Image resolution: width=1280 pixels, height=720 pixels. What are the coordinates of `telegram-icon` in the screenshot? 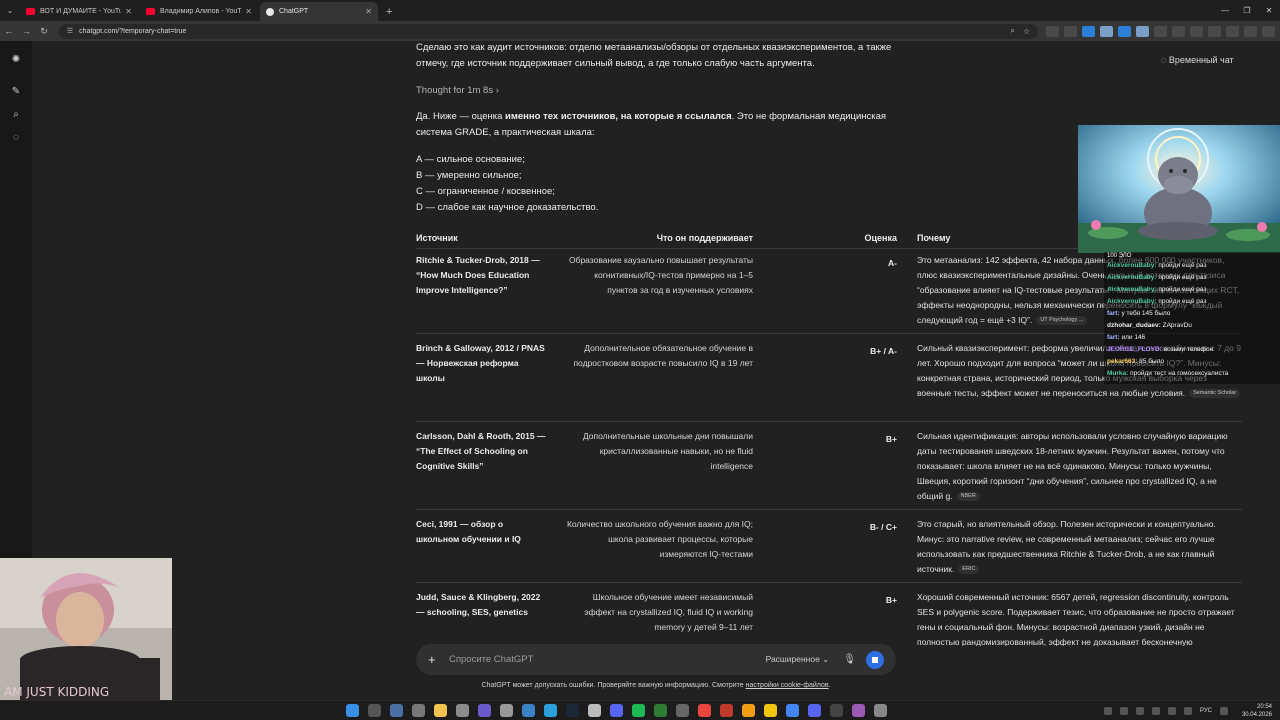 It's located at (550, 710).